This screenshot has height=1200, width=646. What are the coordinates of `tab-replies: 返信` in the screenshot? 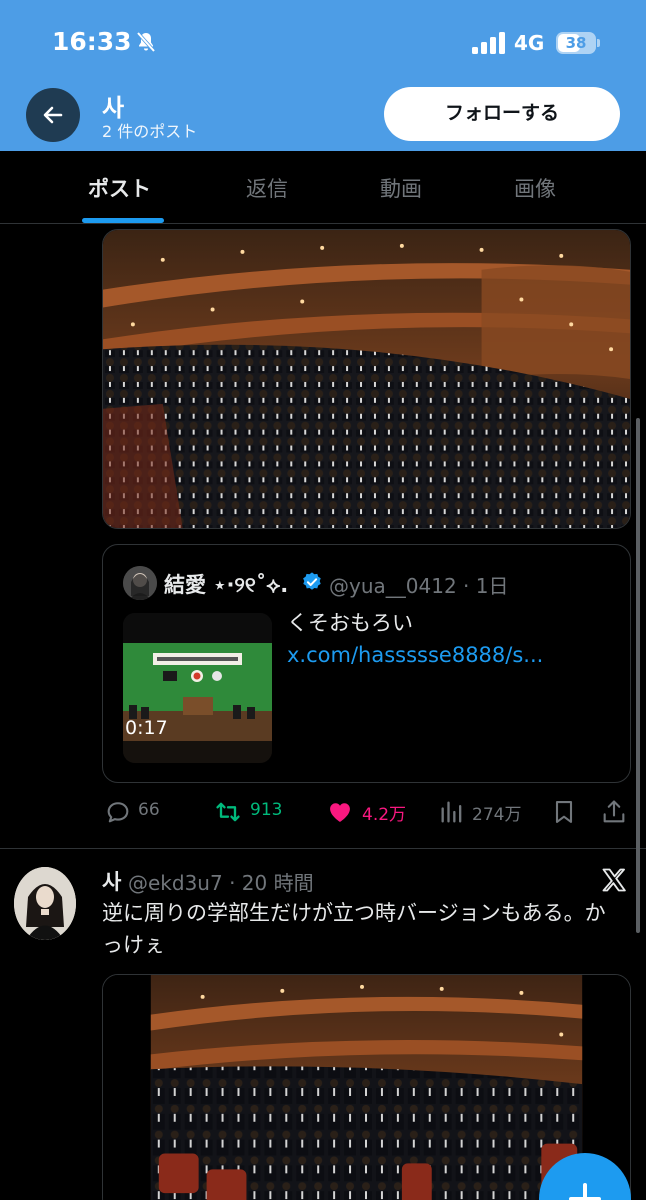 It's located at (267, 188).